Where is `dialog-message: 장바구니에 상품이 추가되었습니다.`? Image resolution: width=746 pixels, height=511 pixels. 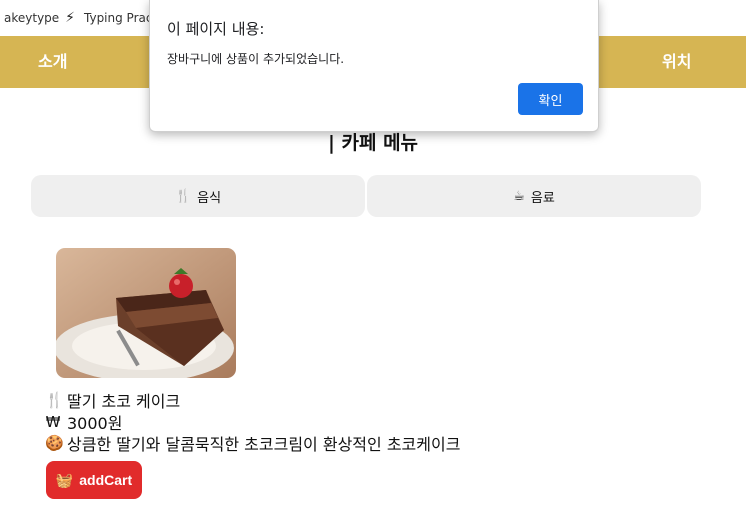
dialog-message: 장바구니에 상품이 추가되었습니다. is located at coordinates (256, 59).